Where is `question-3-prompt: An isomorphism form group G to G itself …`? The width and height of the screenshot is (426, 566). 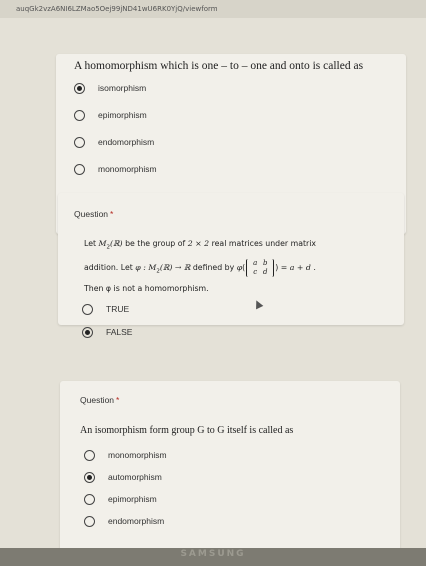
question-3-prompt: An isomorphism form group G to G itself … is located at coordinates (187, 430).